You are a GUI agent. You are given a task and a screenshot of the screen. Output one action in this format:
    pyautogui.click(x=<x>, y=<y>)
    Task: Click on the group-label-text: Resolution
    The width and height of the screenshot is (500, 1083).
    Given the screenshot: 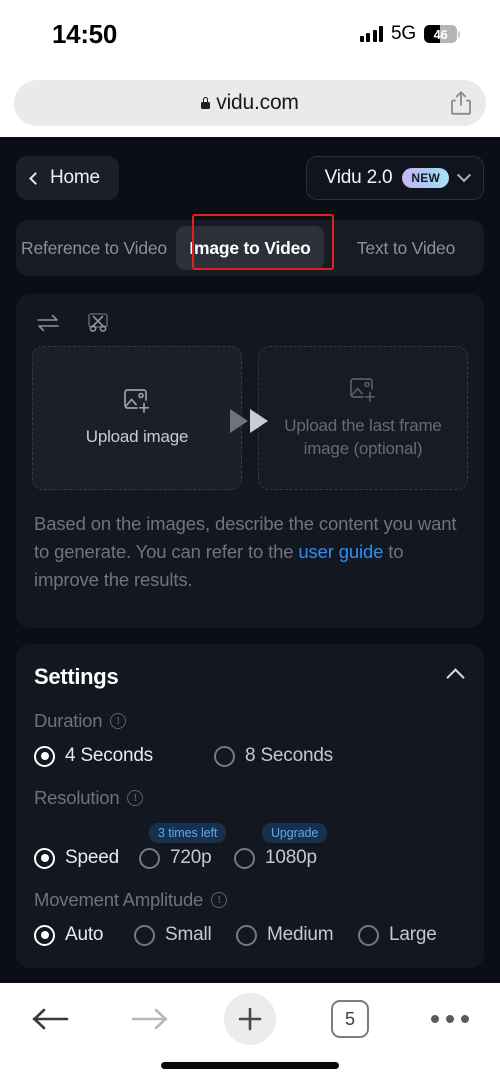 What is the action you would take?
    pyautogui.click(x=77, y=798)
    